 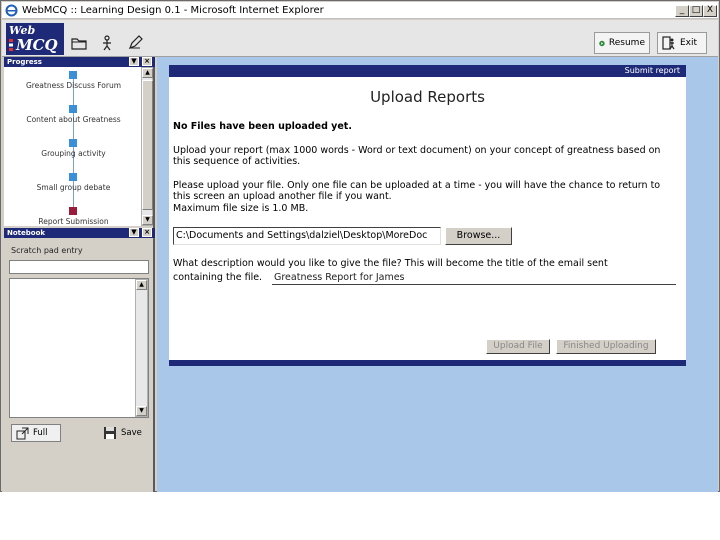 What do you see at coordinates (131, 433) in the screenshot?
I see `save-label: Save` at bounding box center [131, 433].